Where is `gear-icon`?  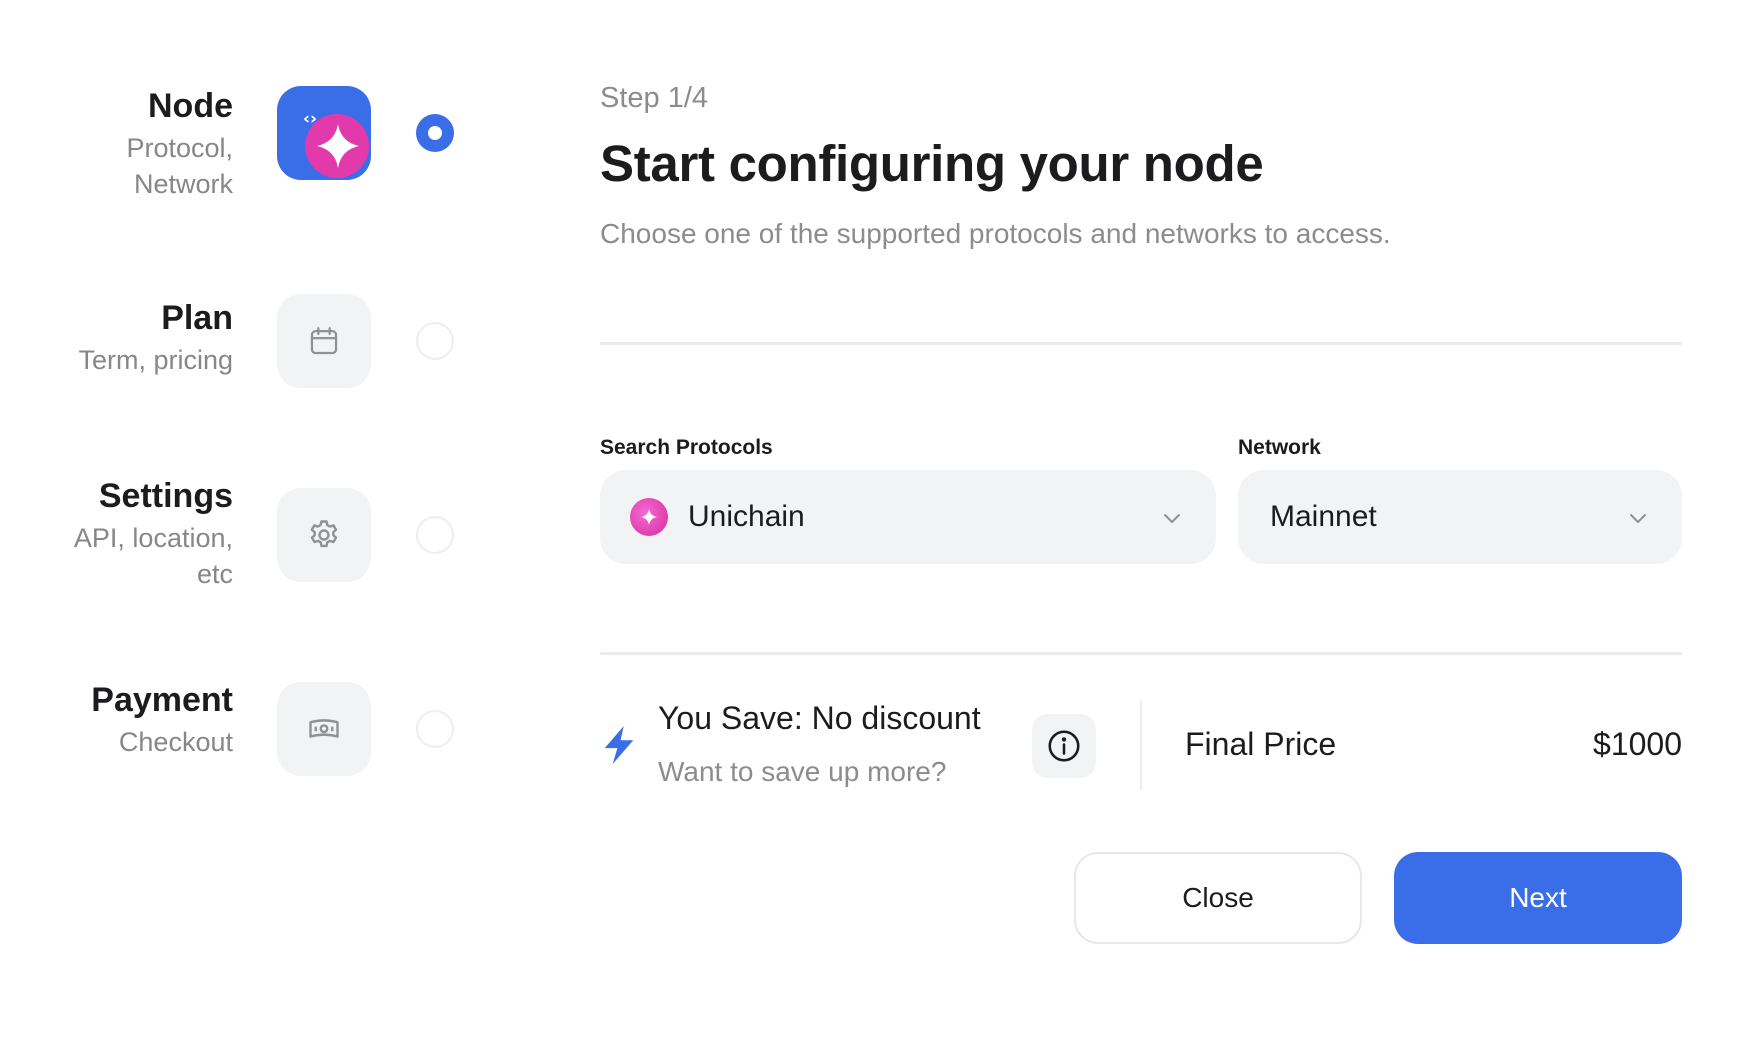
gear-icon is located at coordinates (324, 535).